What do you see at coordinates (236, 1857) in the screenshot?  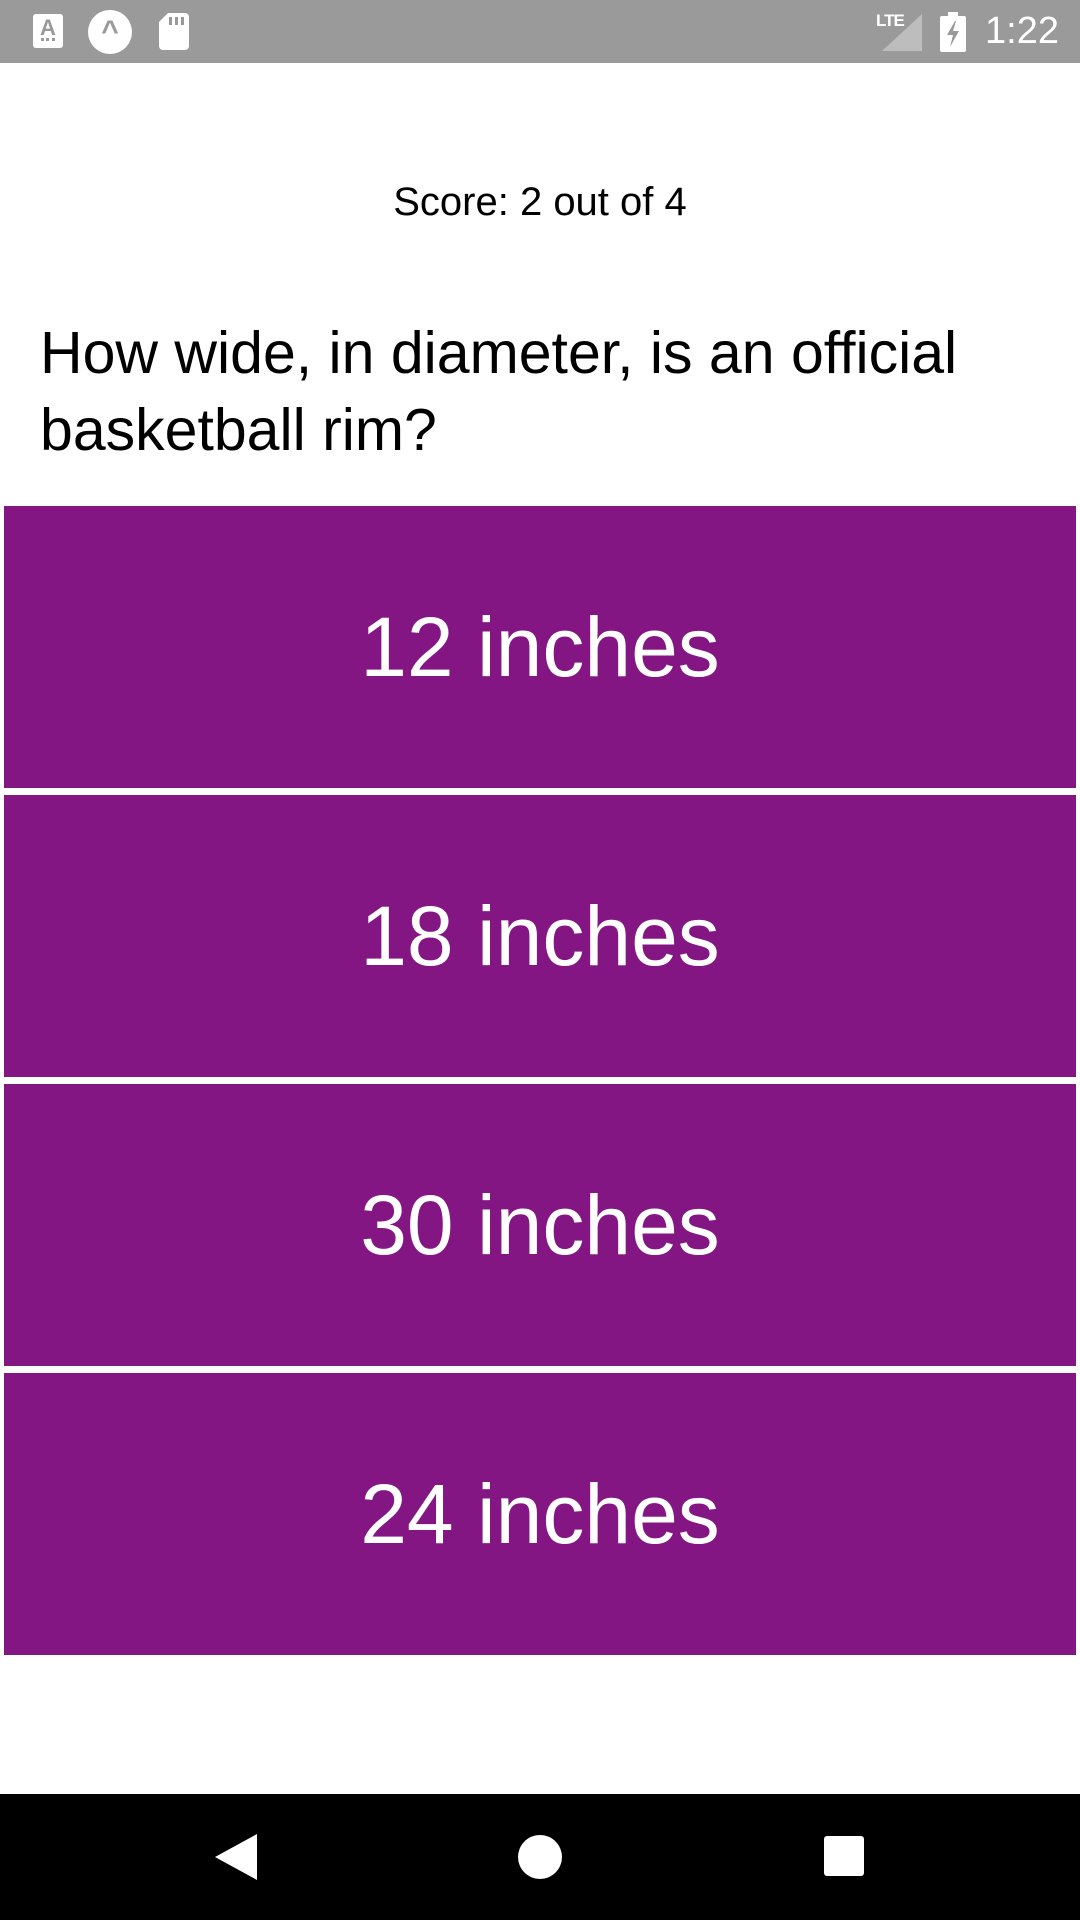 I see `back-icon` at bounding box center [236, 1857].